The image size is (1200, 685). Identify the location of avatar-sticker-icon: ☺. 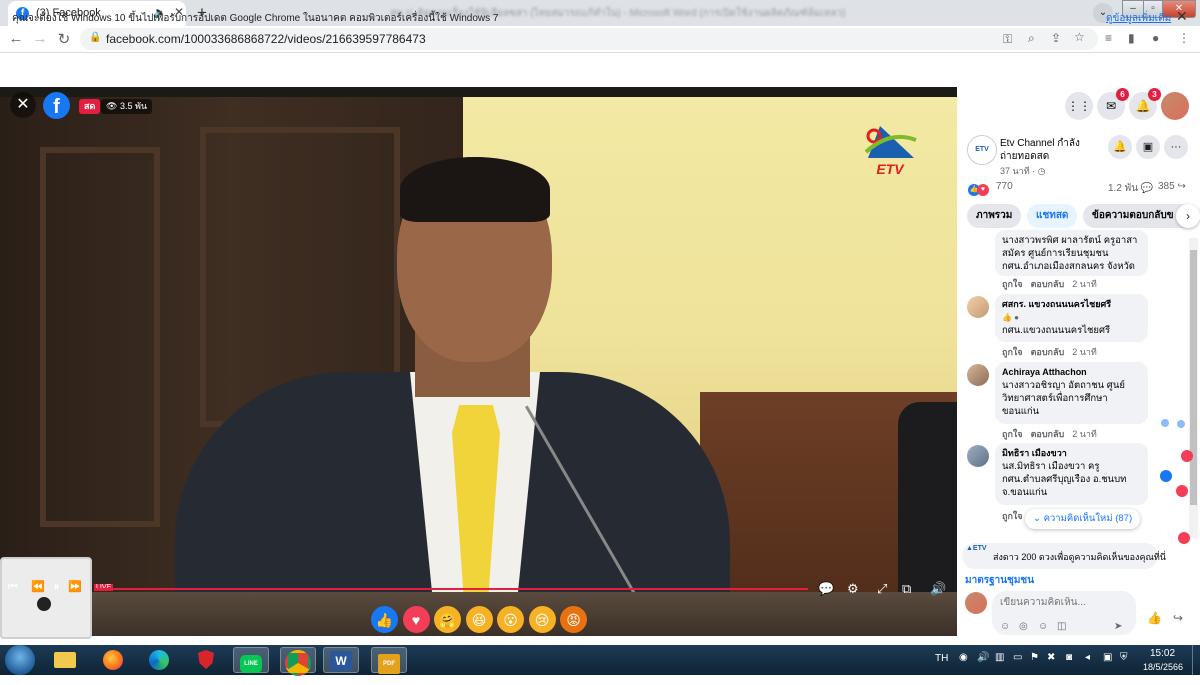
(1005, 626).